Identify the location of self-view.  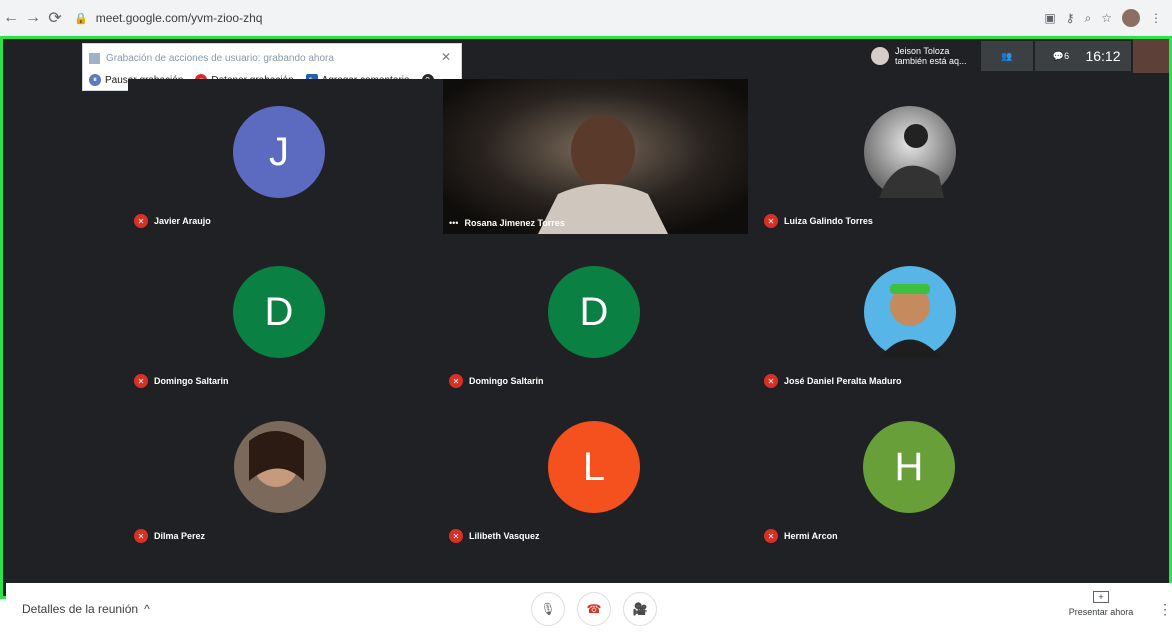
(1151, 56).